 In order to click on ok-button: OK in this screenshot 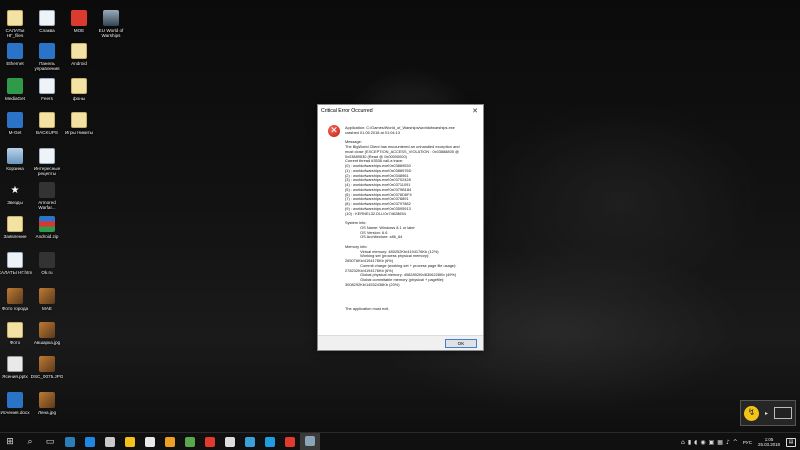, I will do `click(461, 343)`.